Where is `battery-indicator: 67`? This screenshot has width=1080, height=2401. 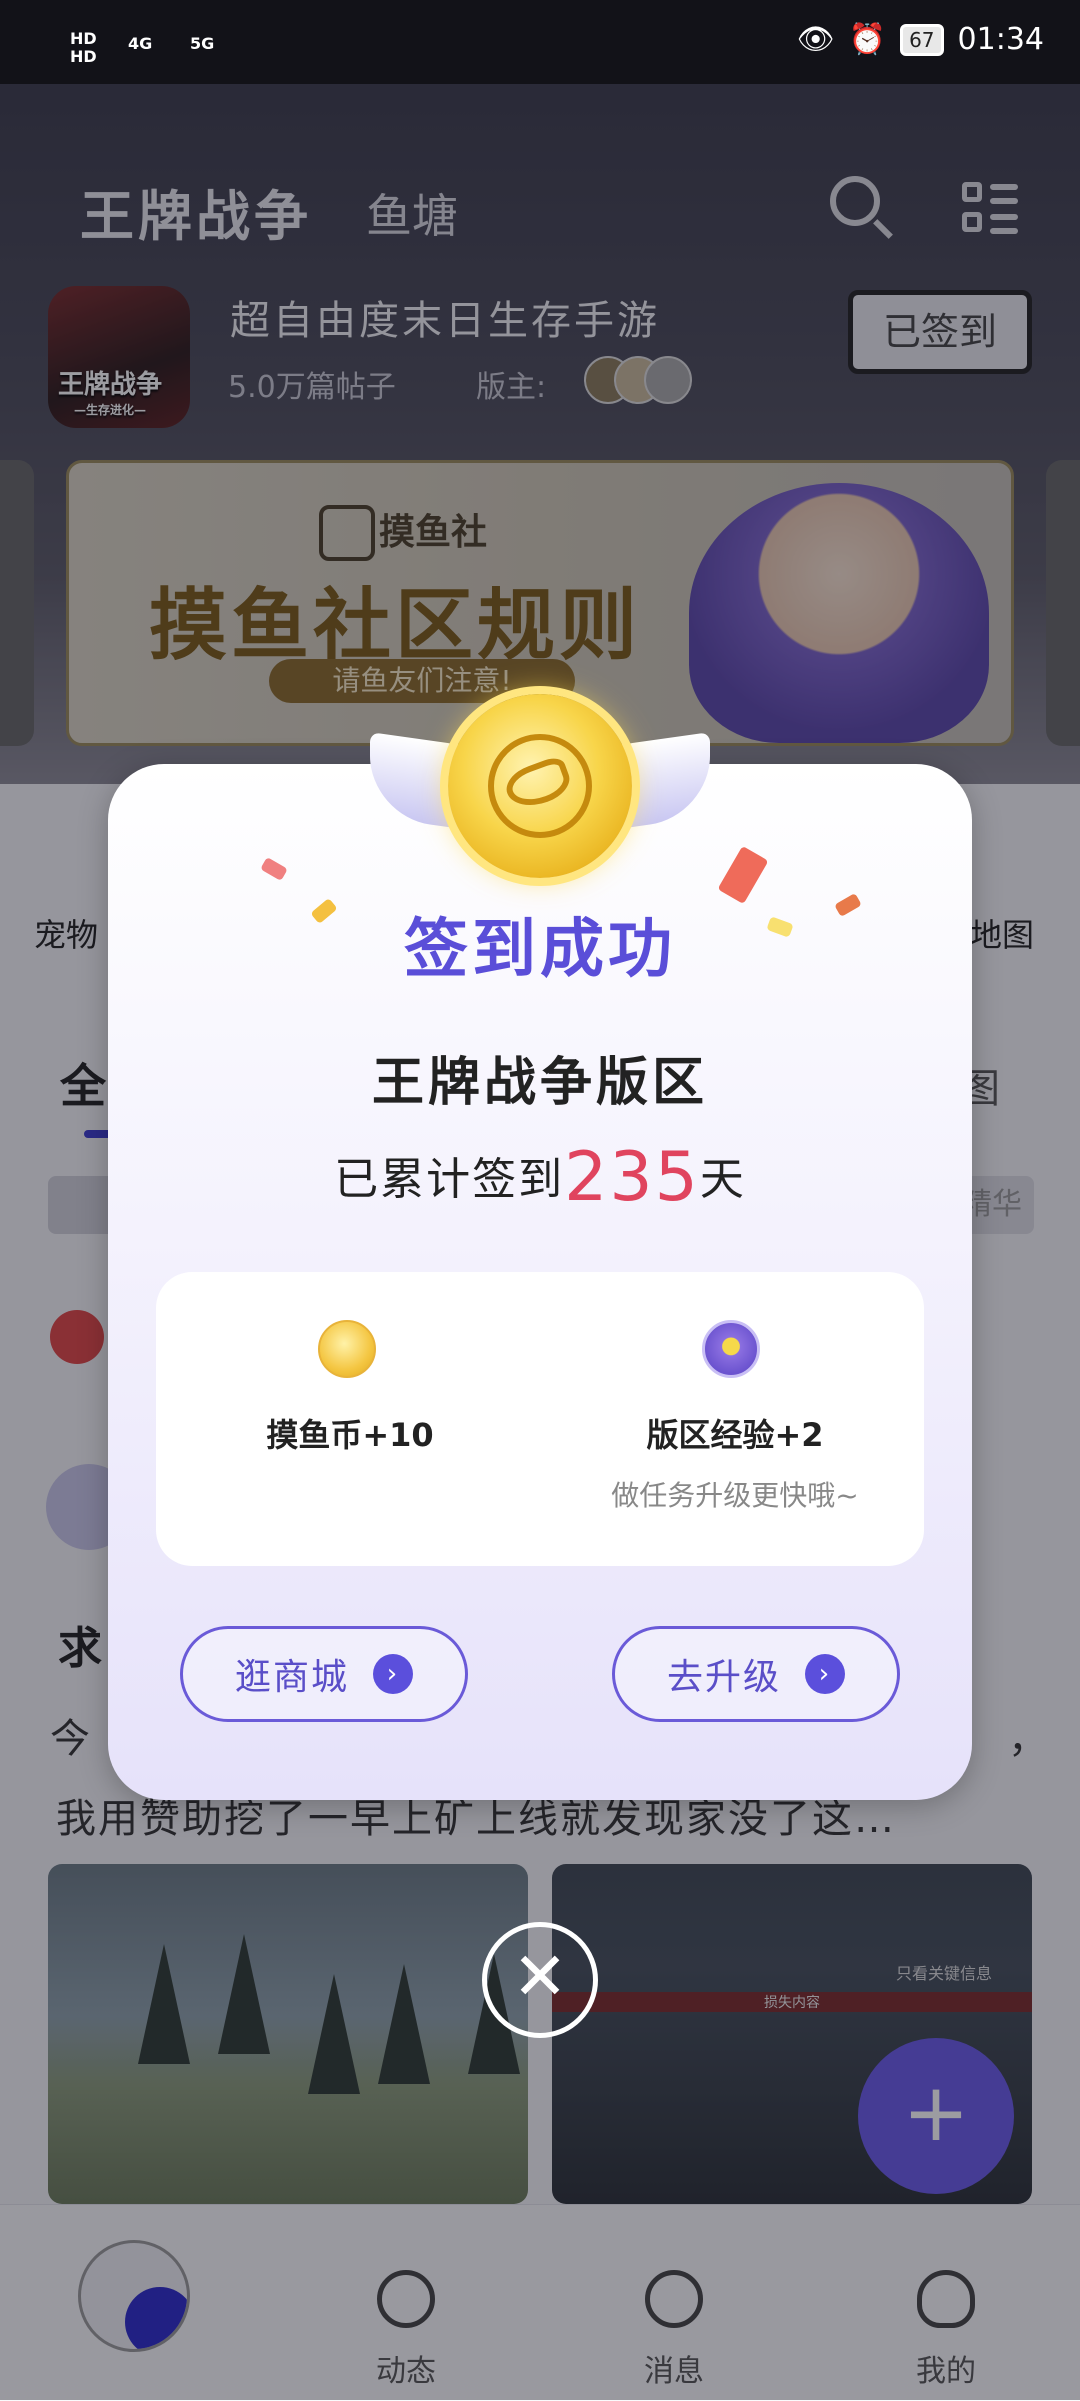 battery-indicator: 67 is located at coordinates (922, 39).